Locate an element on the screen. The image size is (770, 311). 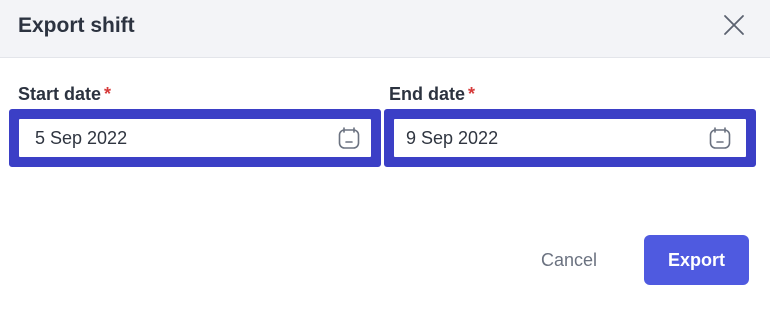
close-button is located at coordinates (734, 25).